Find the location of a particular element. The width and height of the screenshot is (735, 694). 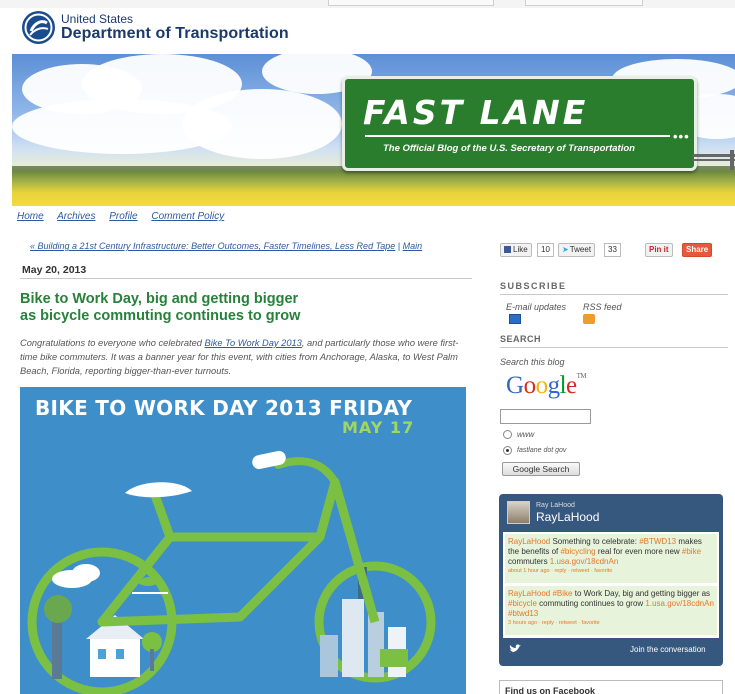

twitter-name-small: Ray LaHood is located at coordinates (555, 505).